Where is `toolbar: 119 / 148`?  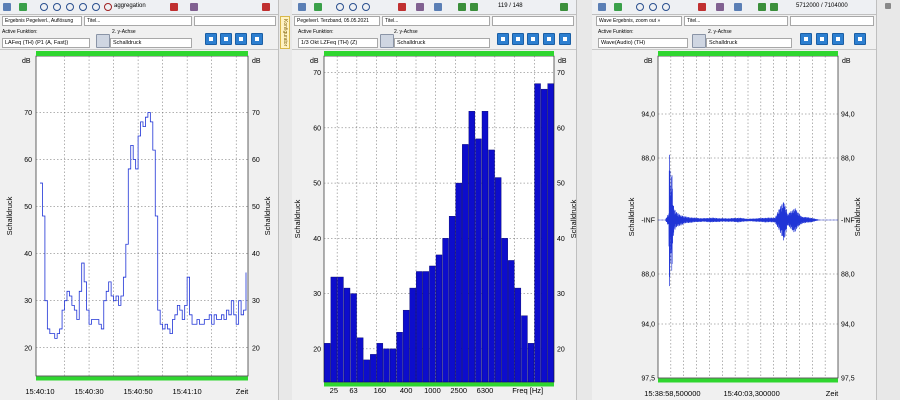 toolbar: 119 / 148 is located at coordinates (434, 7).